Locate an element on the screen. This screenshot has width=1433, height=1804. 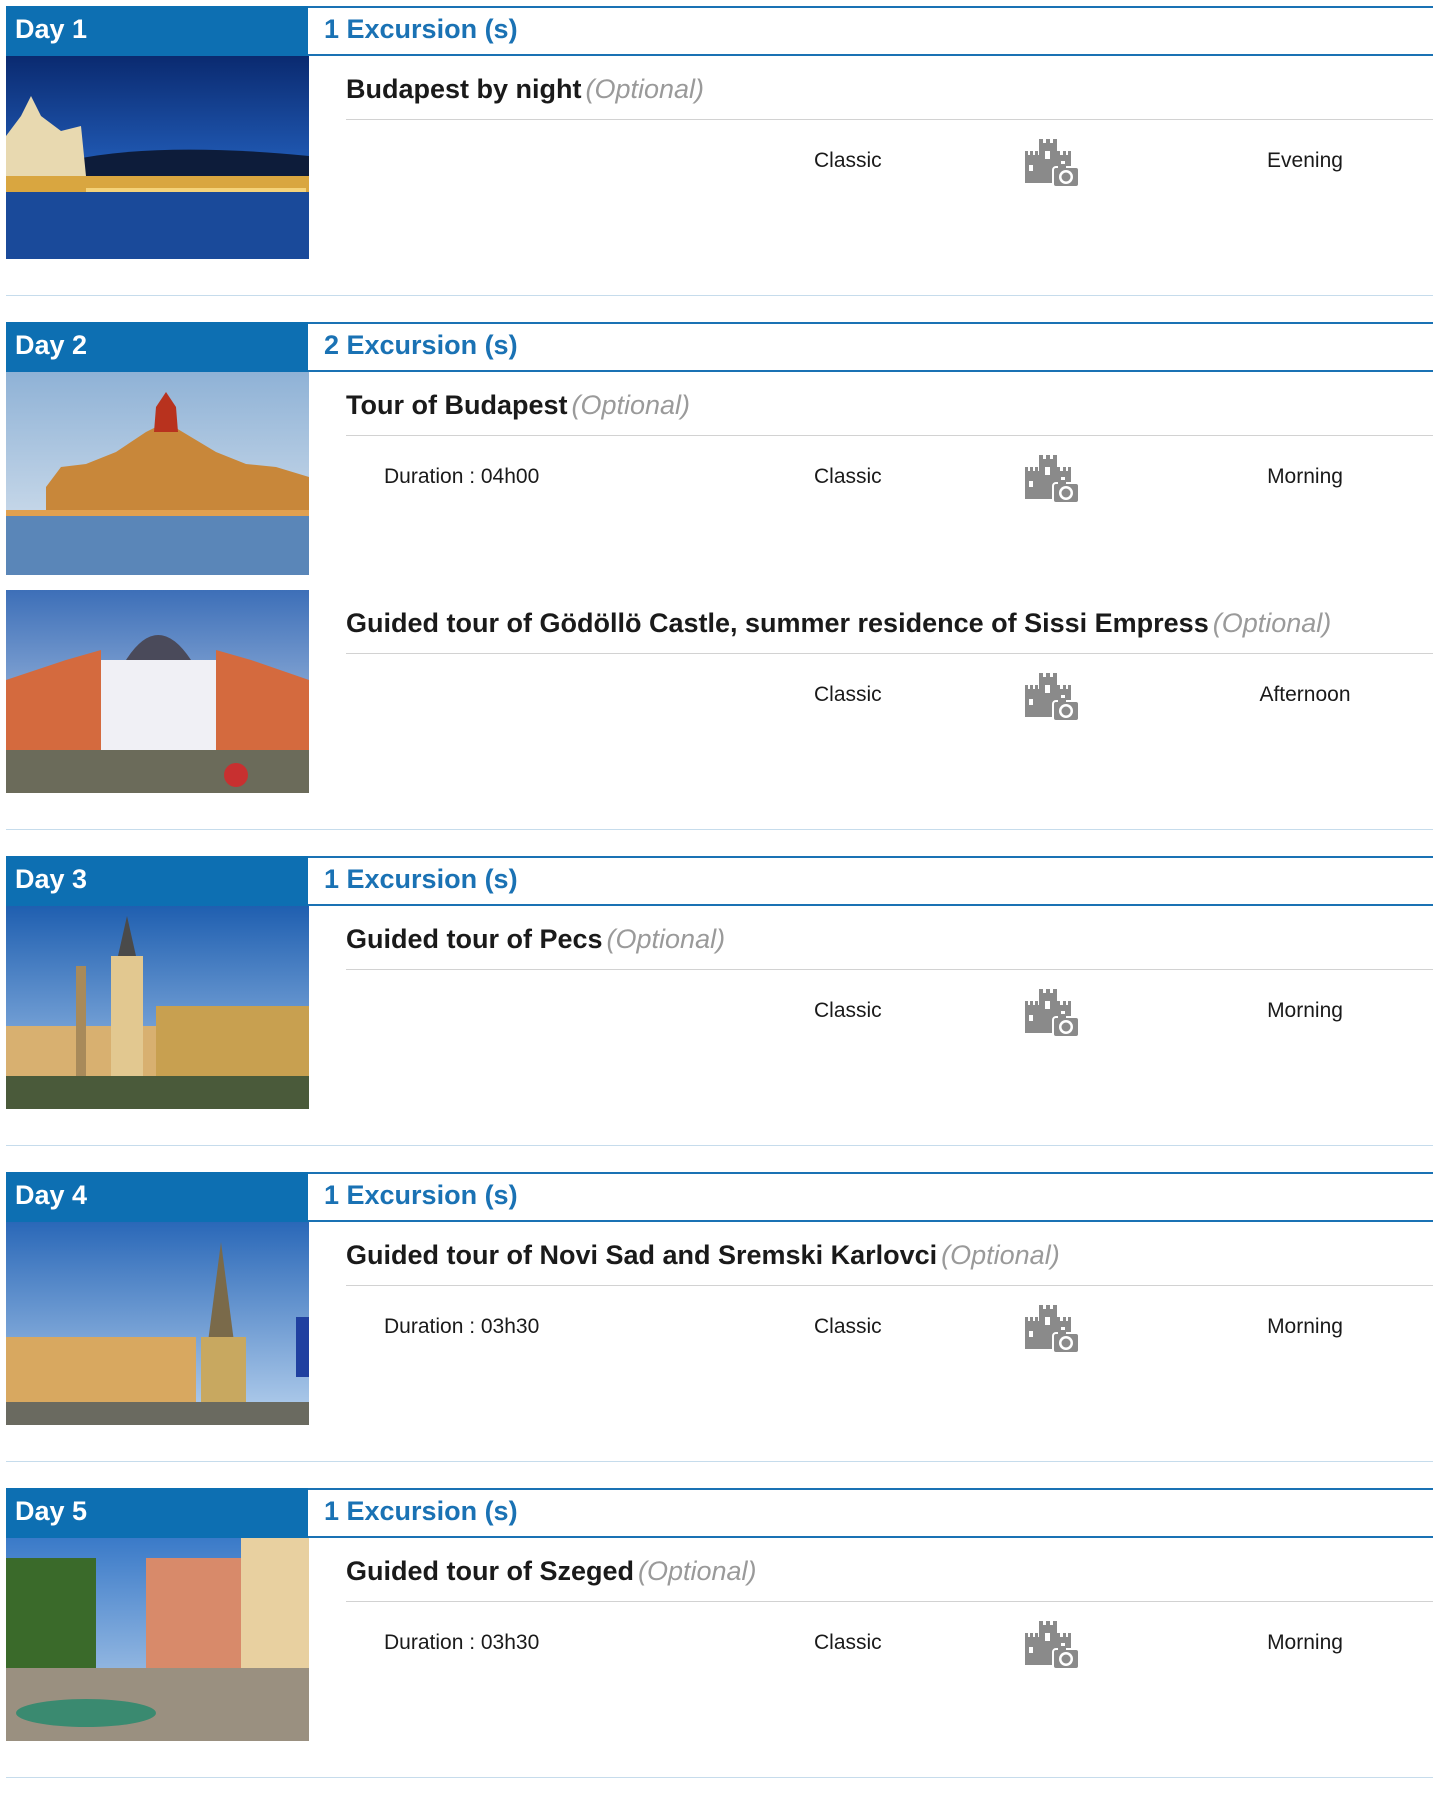
duration-label: Duration : 04h00 is located at coordinates (462, 476).